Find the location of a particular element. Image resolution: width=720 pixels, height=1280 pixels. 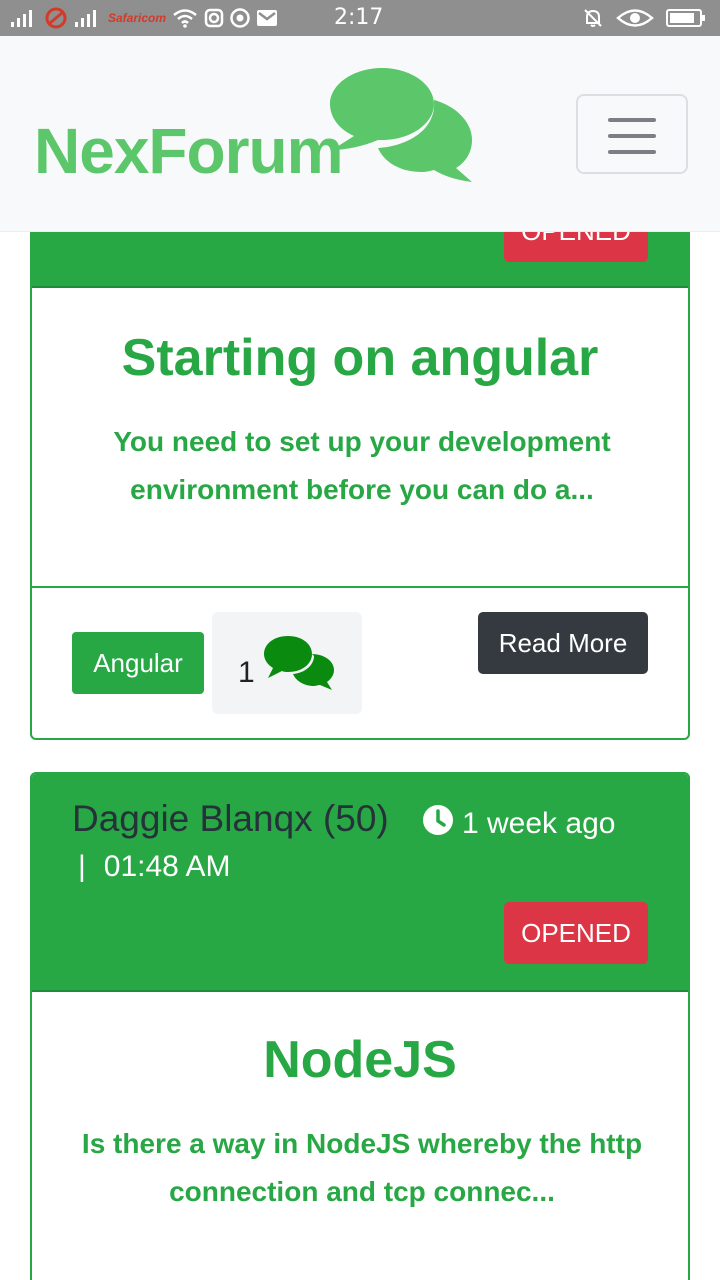

menu-toggle-button is located at coordinates (632, 134).